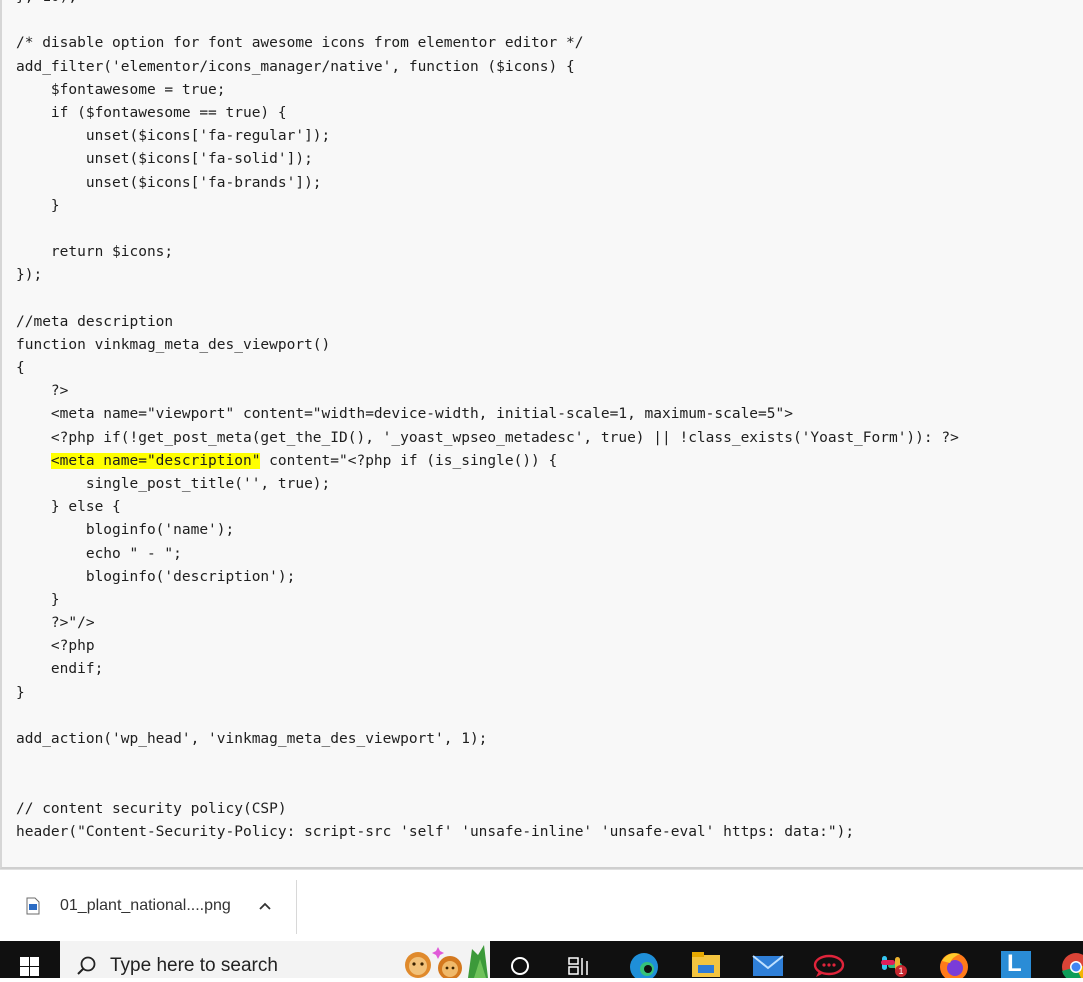  I want to click on l-app-button: L, so click(1016, 959).